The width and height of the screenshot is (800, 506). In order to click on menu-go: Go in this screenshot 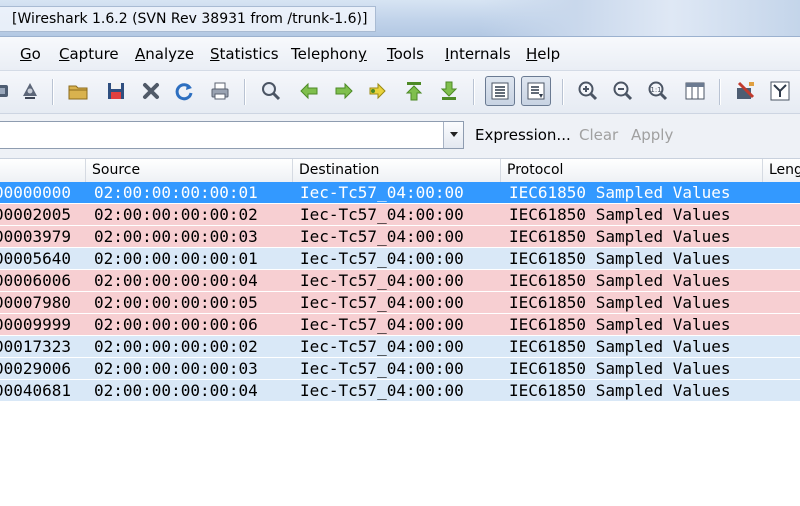, I will do `click(30, 54)`.